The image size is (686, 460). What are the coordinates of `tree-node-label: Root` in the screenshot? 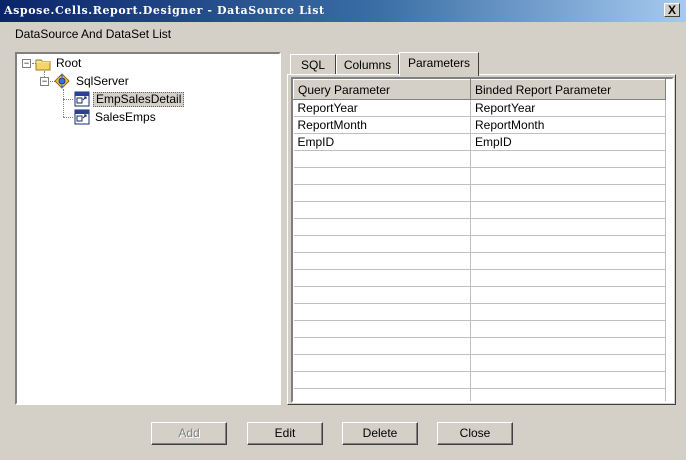 It's located at (69, 63).